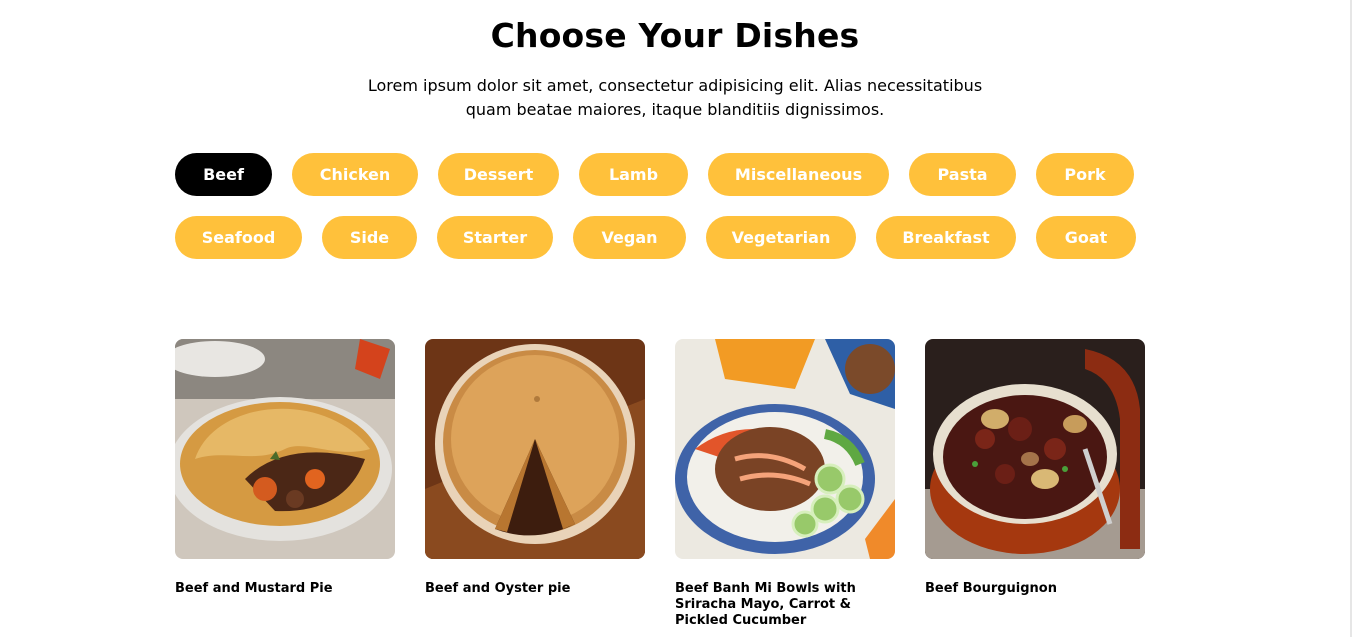 This screenshot has height=637, width=1352. I want to click on category-pill-pork: Pork, so click(1085, 174).